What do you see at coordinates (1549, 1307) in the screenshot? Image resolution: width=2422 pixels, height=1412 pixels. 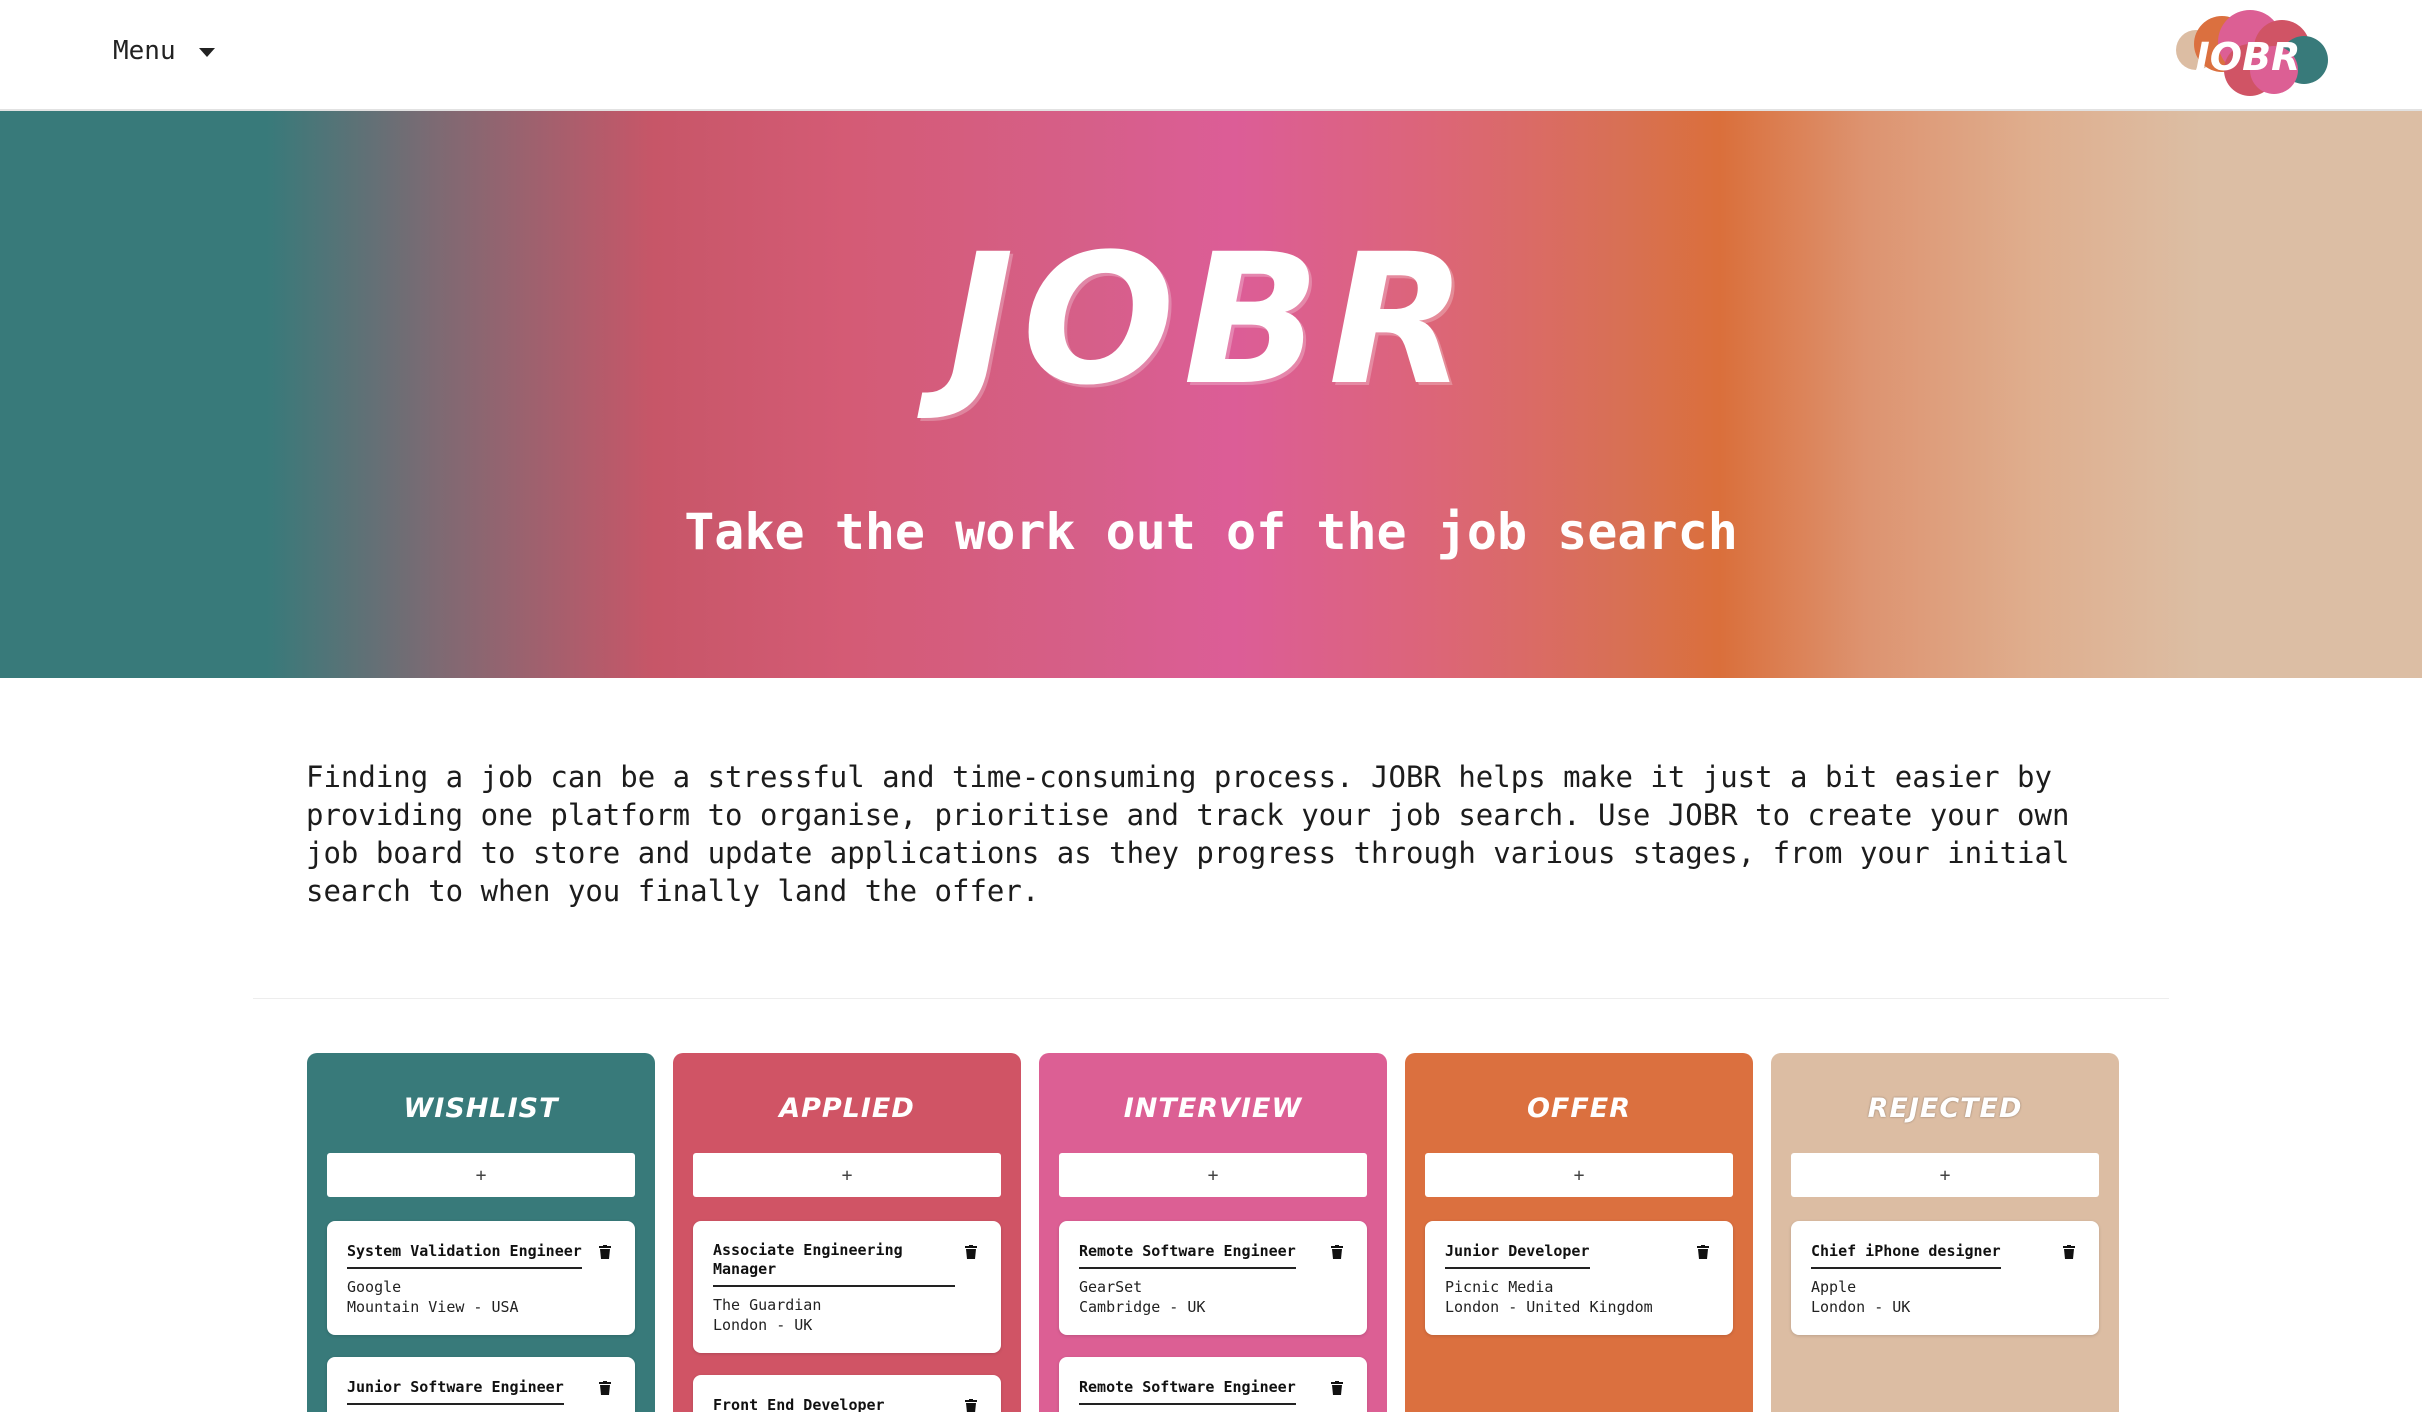 I see `job-location: London - United Kingdom` at bounding box center [1549, 1307].